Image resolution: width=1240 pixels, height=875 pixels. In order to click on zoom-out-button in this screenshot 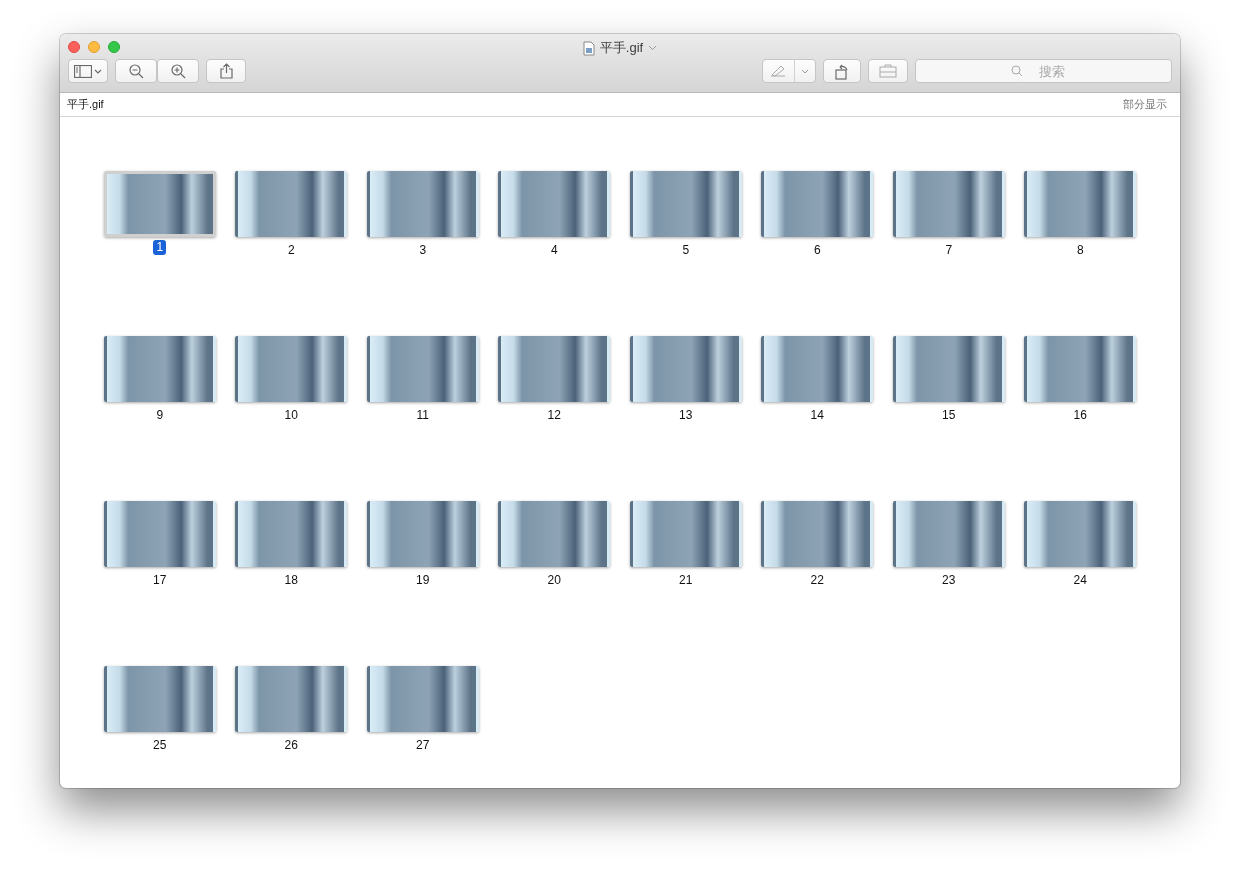, I will do `click(136, 71)`.